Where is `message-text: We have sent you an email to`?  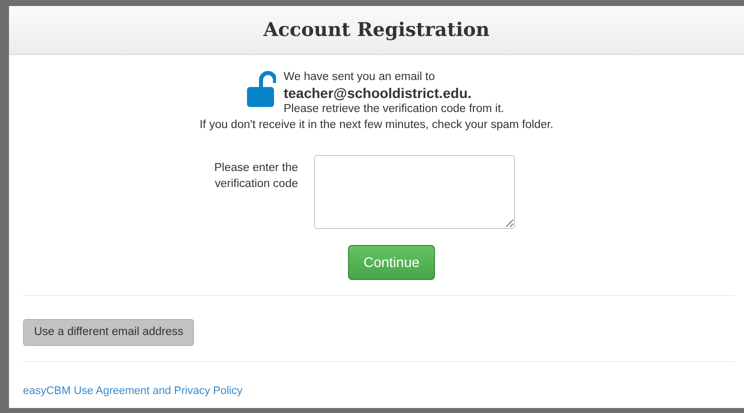 message-text: We have sent you an email to is located at coordinates (360, 77).